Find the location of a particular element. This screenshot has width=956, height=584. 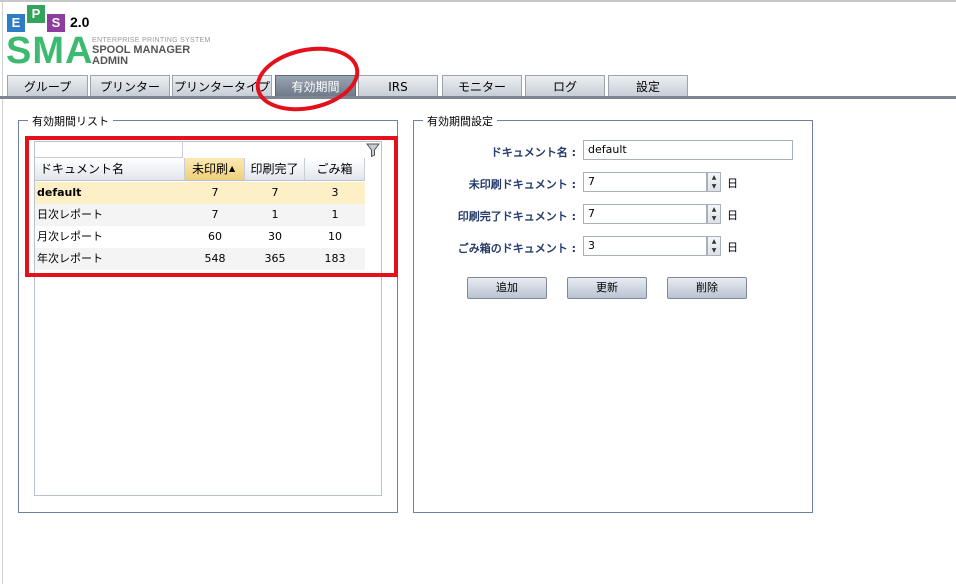

document-name-input: default is located at coordinates (688, 150).